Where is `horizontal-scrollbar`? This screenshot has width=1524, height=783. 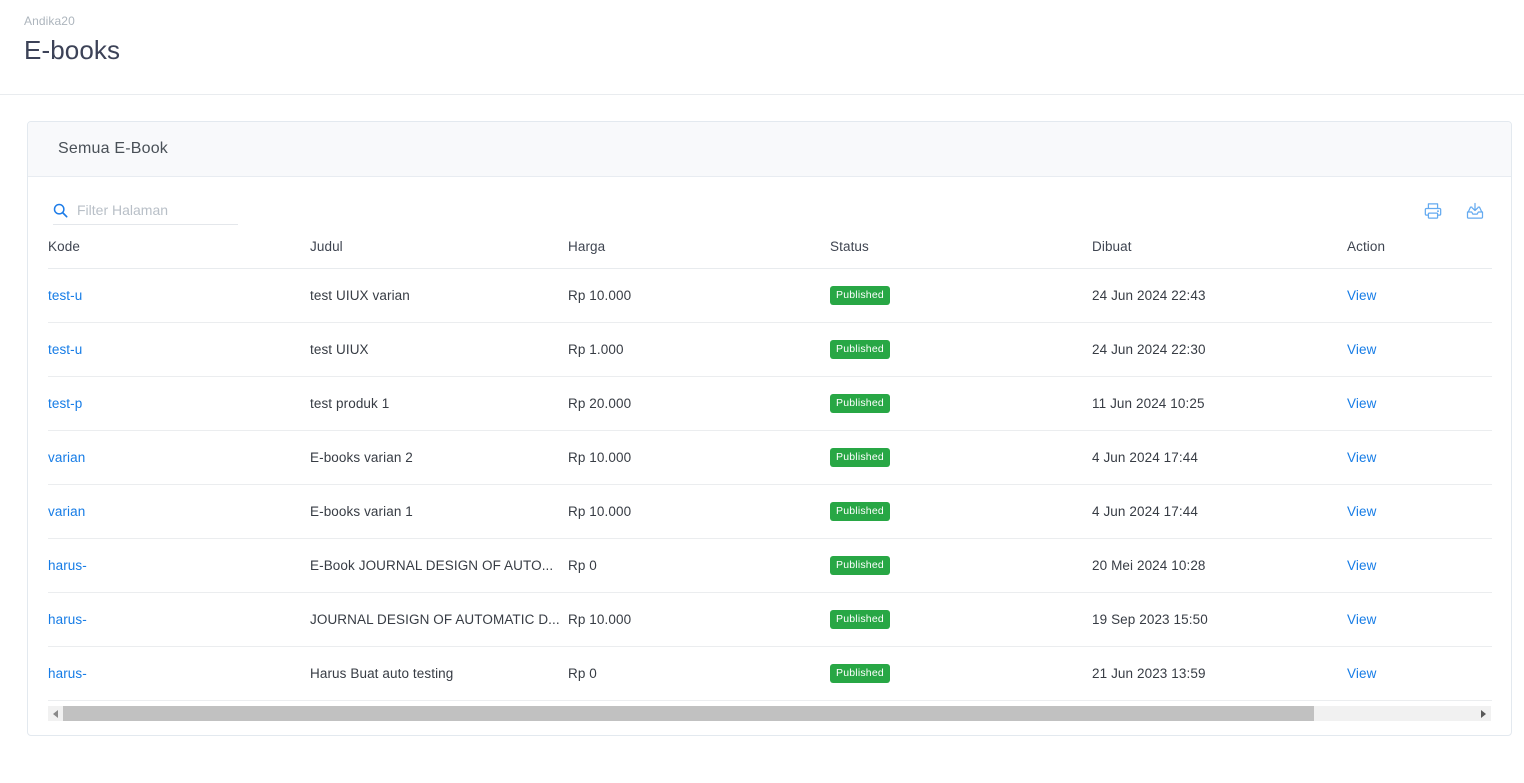
horizontal-scrollbar is located at coordinates (769, 713).